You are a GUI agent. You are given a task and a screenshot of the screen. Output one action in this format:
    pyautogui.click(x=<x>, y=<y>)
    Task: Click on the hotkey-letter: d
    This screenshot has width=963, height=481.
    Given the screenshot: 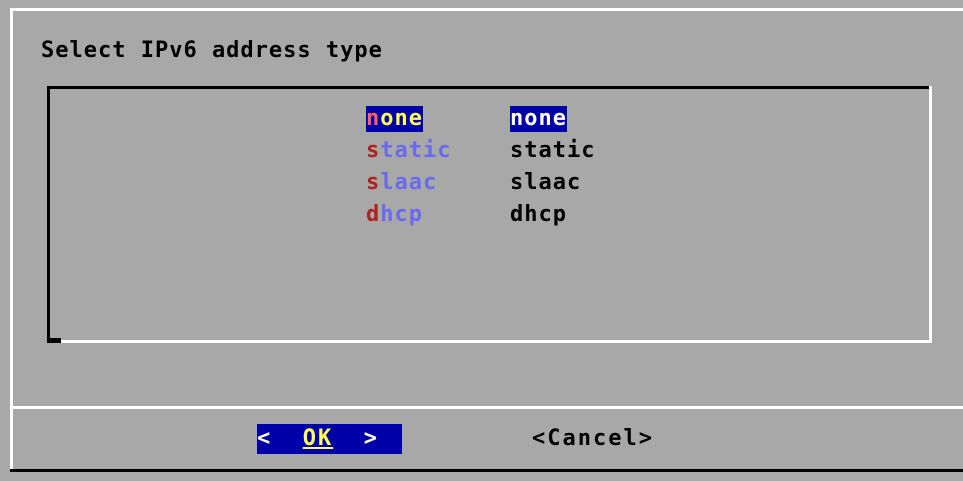 What is the action you would take?
    pyautogui.click(x=373, y=214)
    